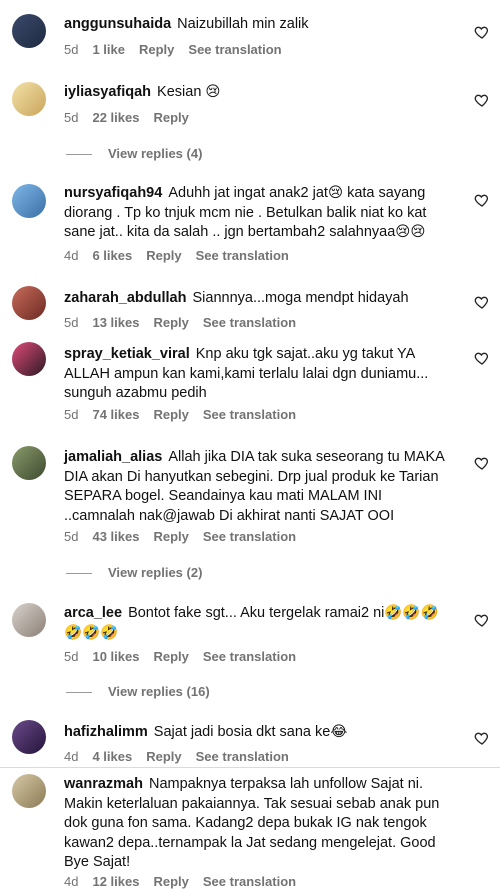  I want to click on comment-meta: 4d 6 likes Reply See translation, so click(183, 255).